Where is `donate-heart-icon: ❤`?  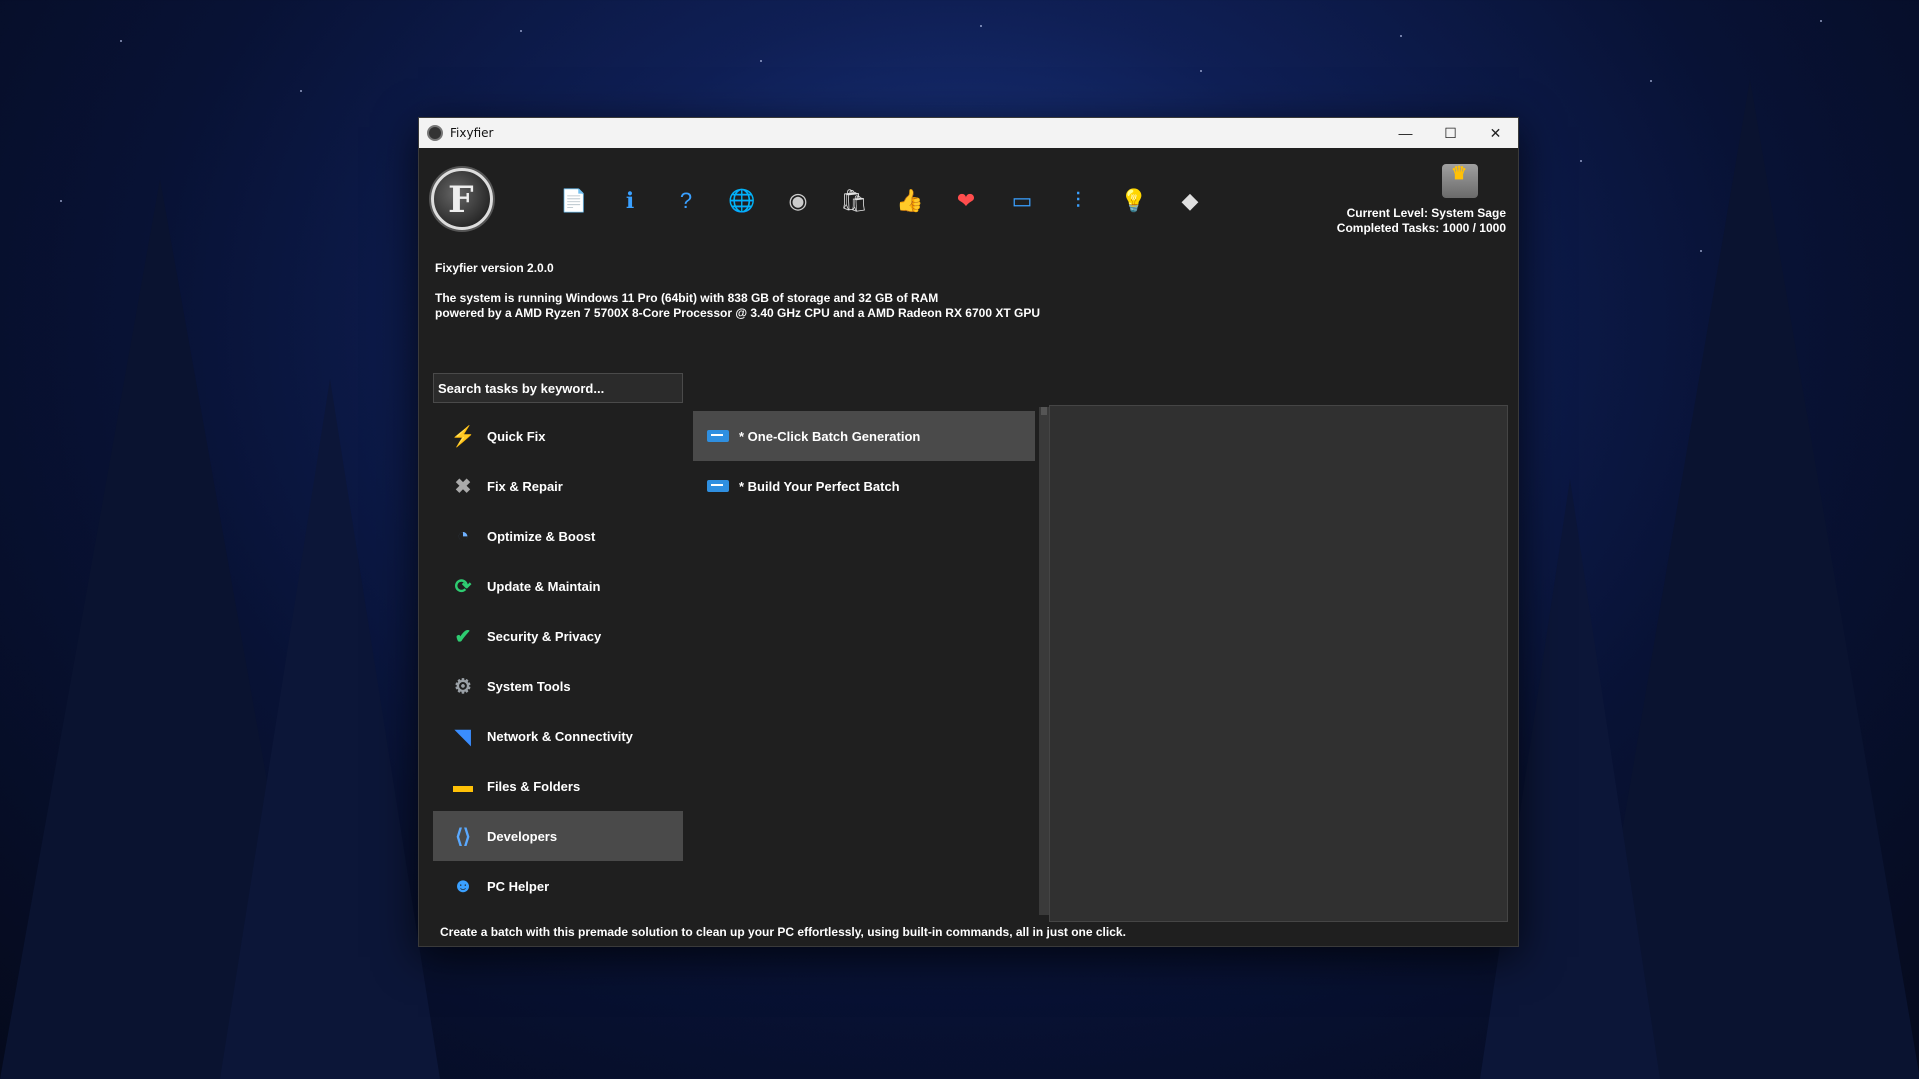
donate-heart-icon: ❤ is located at coordinates (966, 201).